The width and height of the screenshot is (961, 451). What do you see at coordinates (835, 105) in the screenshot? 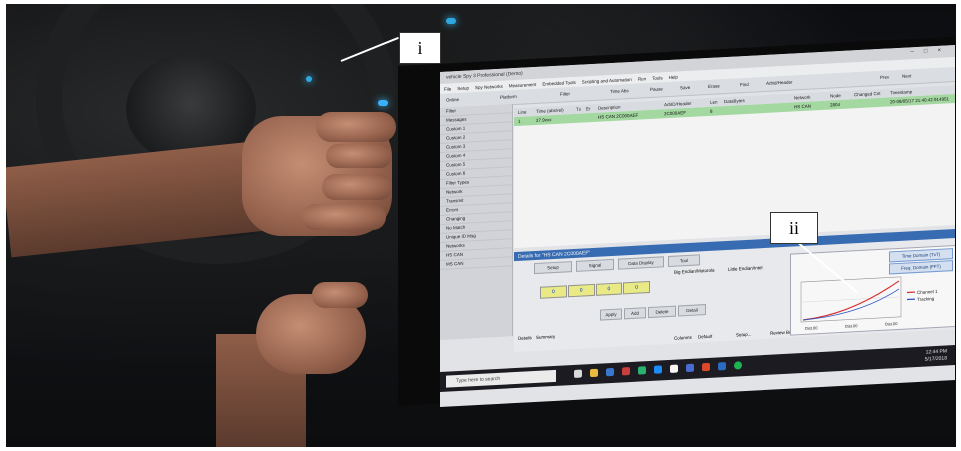
I see `cell: 2804` at bounding box center [835, 105].